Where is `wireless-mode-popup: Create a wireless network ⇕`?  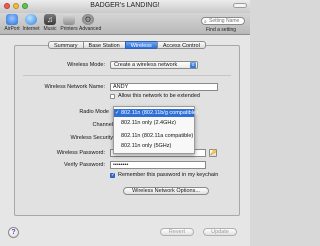 wireless-mode-popup: Create a wireless network ⇕ is located at coordinates (154, 65).